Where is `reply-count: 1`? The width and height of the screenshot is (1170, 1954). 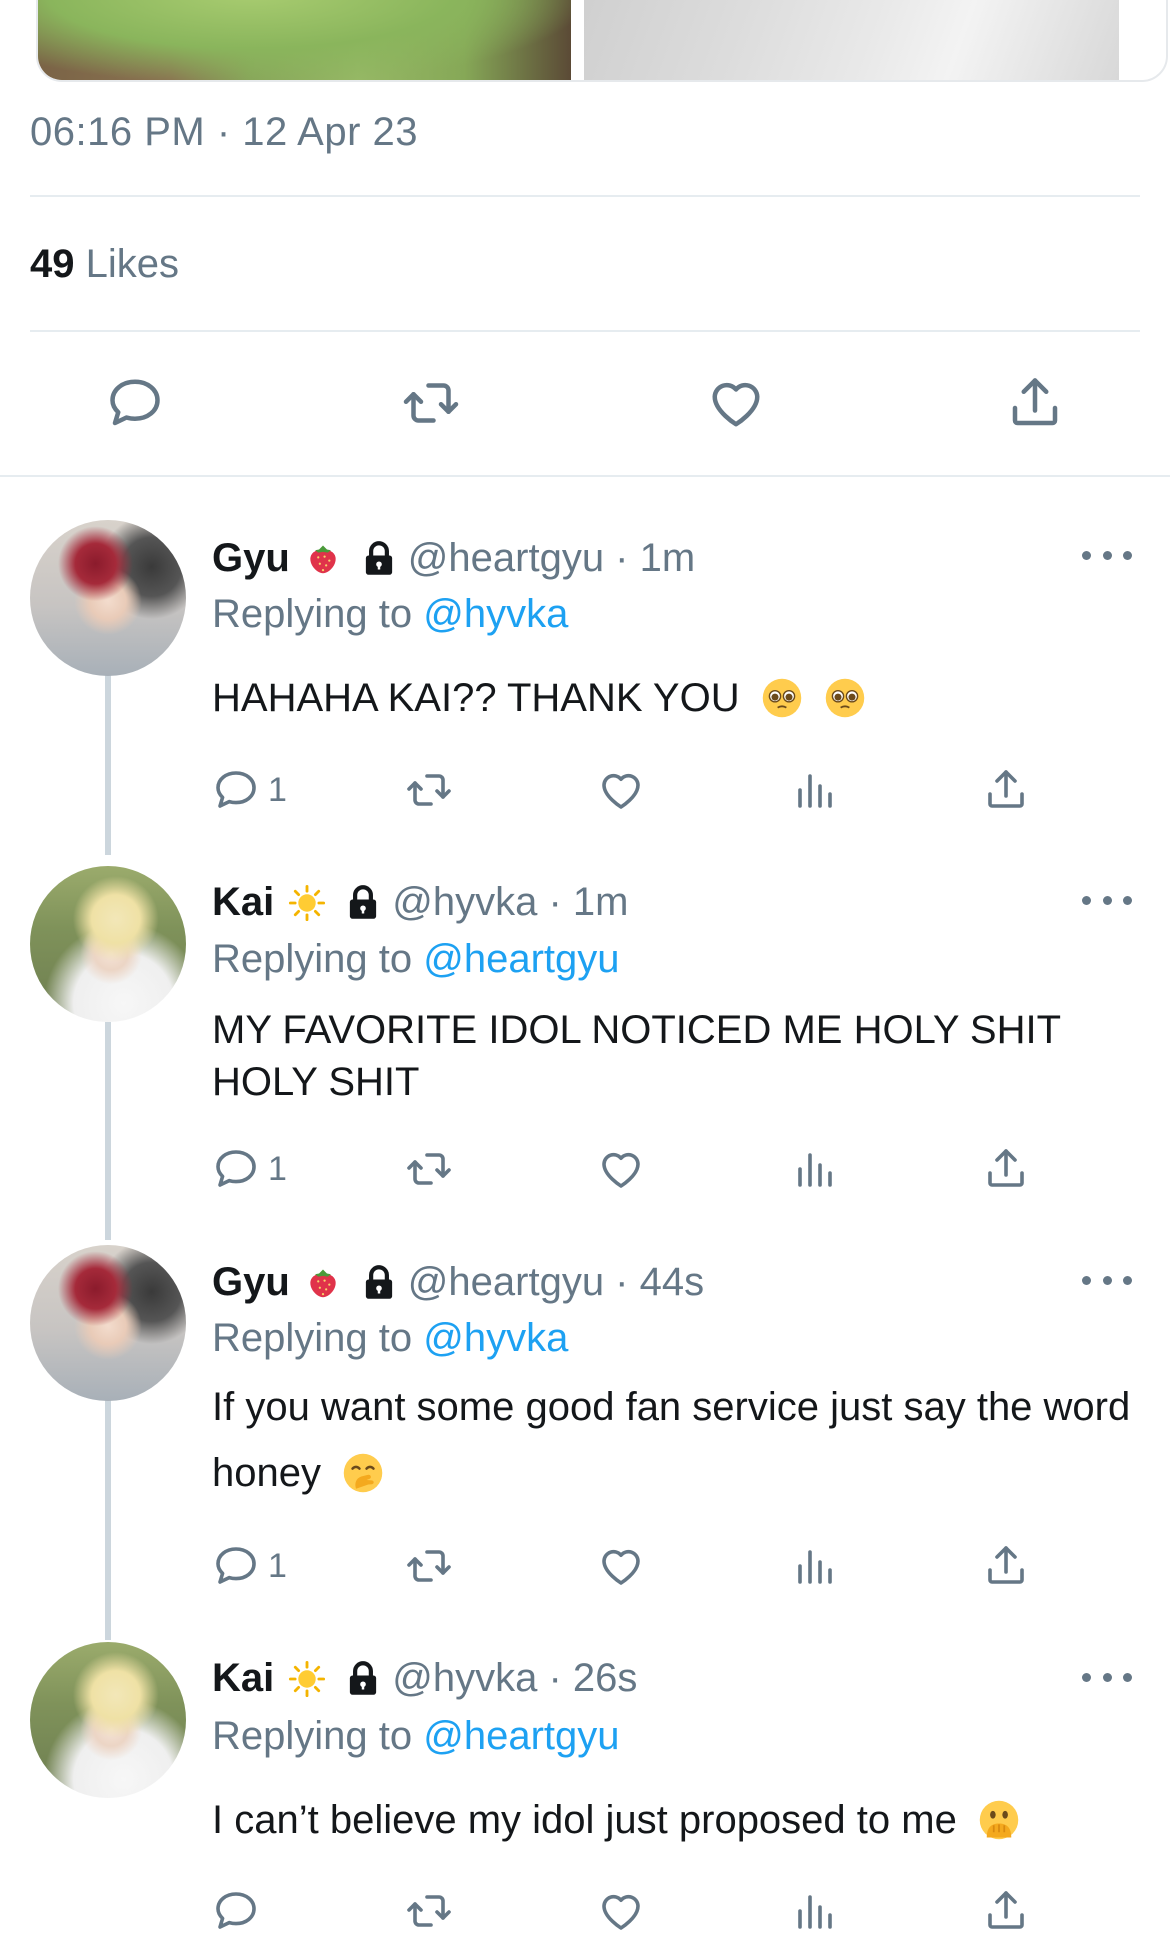
reply-count: 1 is located at coordinates (277, 1168).